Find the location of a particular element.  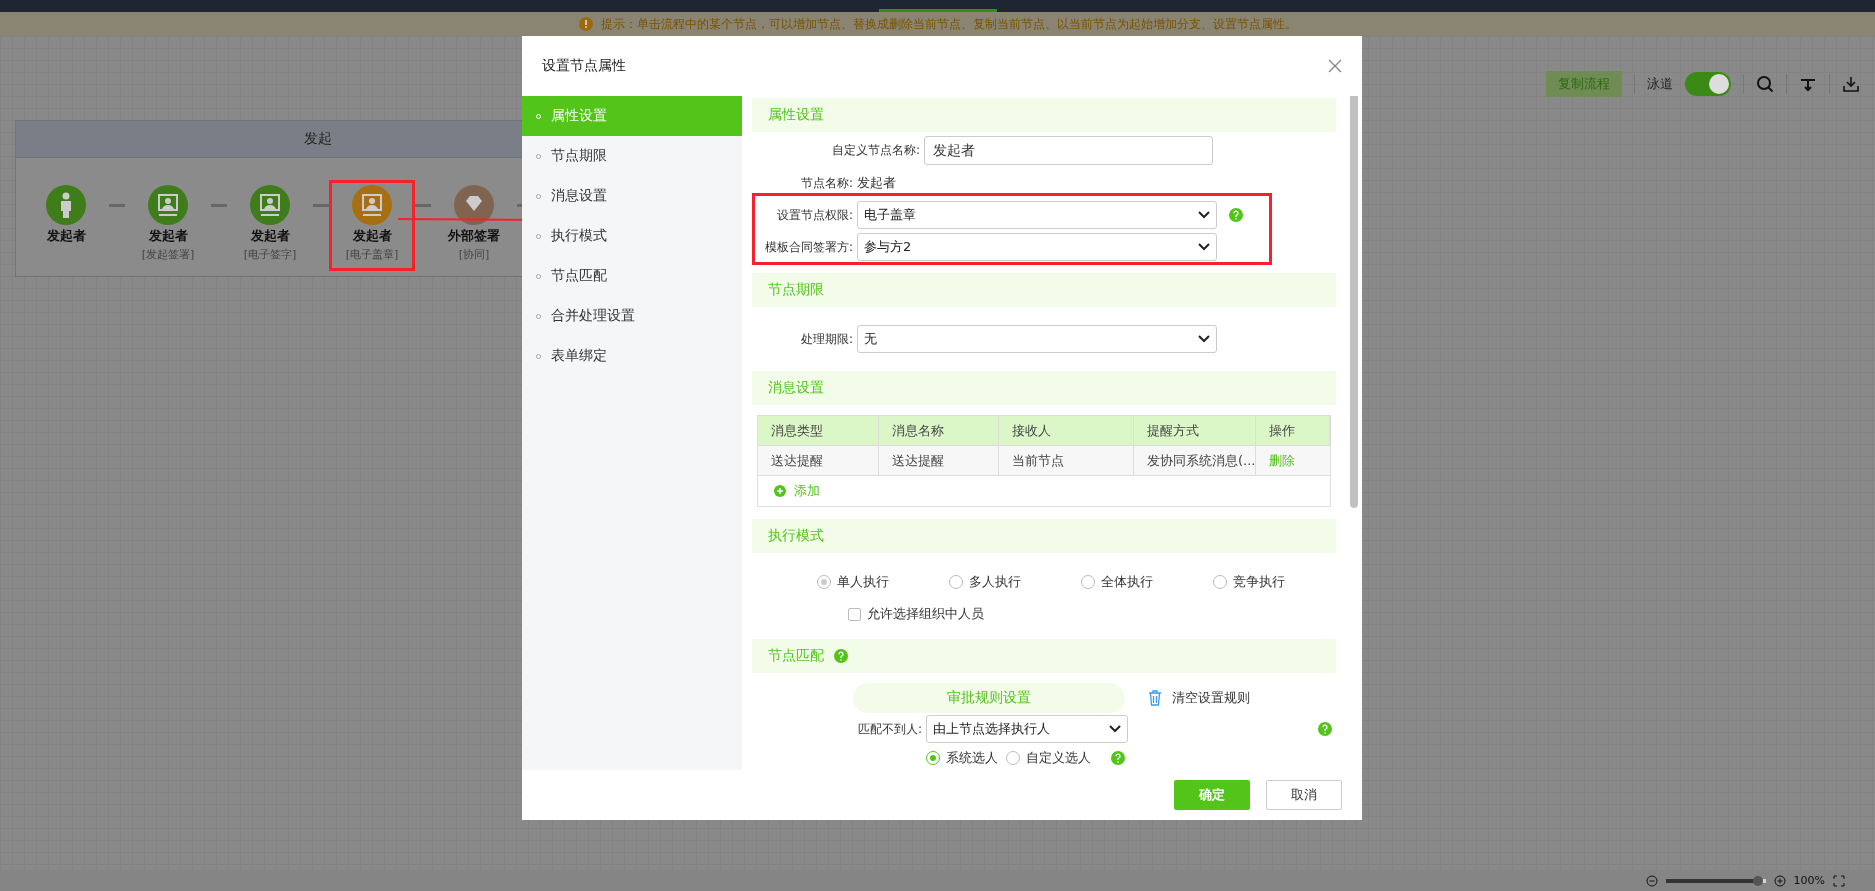

field-label: 设置节点权限: is located at coordinates (814, 215).